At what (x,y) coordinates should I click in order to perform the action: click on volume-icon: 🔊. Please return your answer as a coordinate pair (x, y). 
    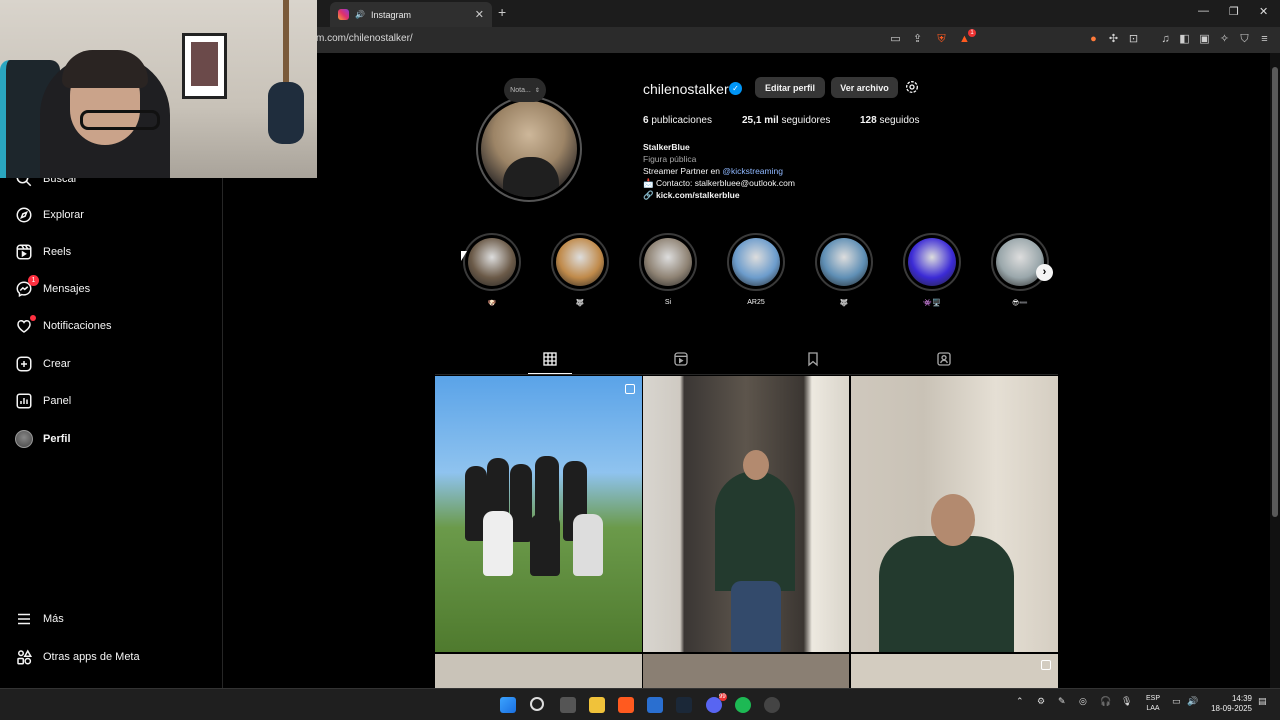
    Looking at the image, I should click on (1192, 701).